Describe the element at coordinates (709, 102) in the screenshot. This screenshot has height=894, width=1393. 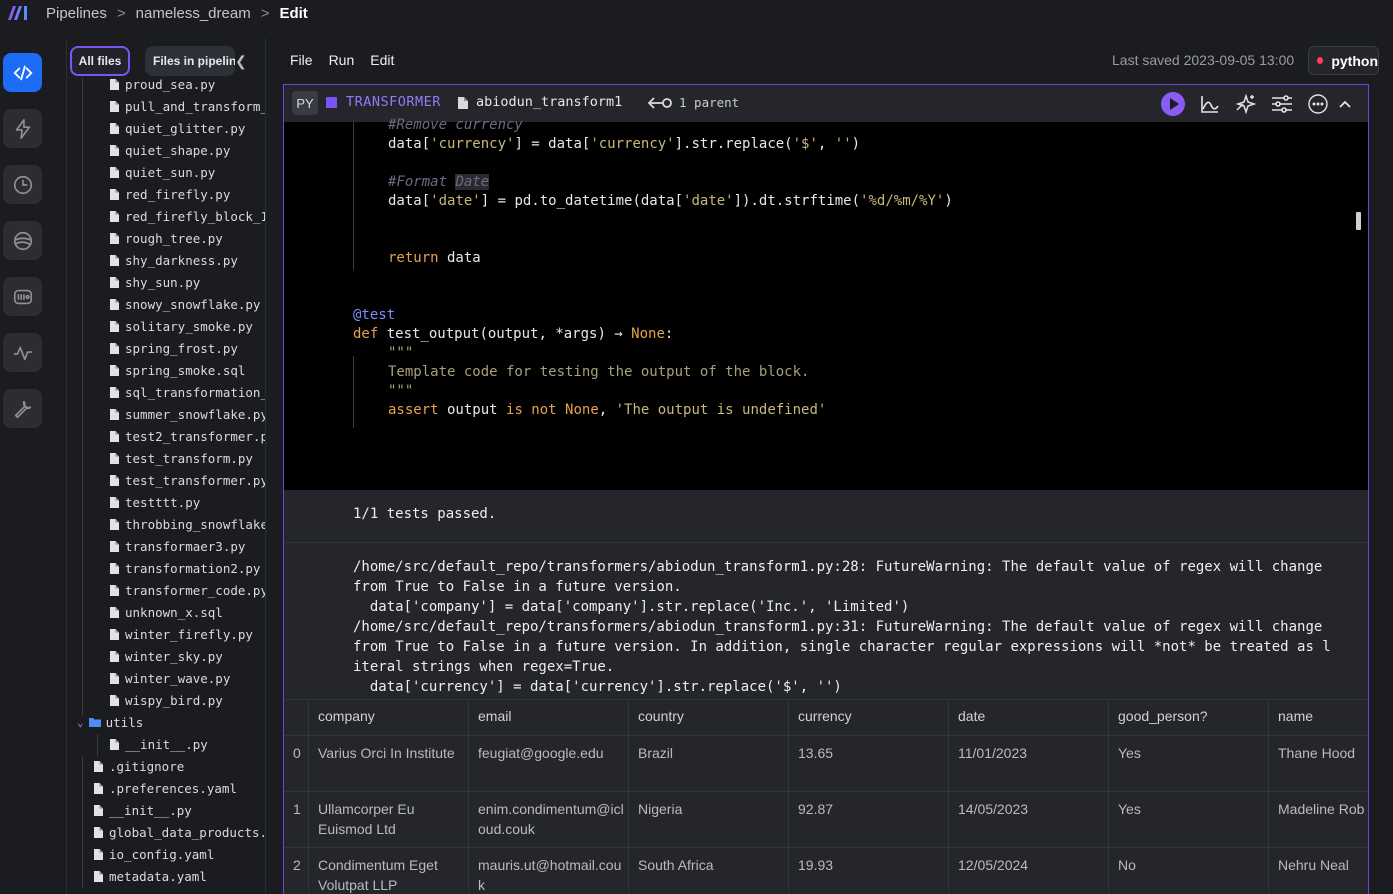
I see `parents-count: 1 parent` at that location.